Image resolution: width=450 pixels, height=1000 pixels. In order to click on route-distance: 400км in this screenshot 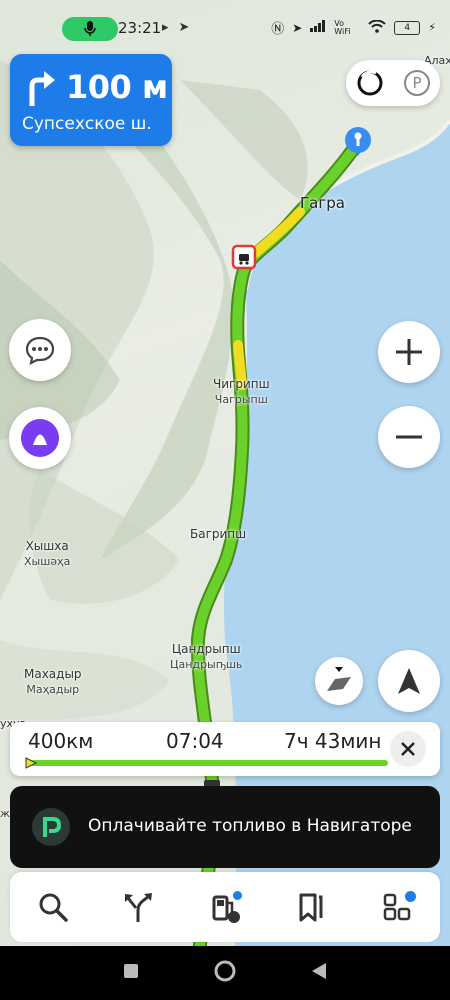, I will do `click(61, 741)`.